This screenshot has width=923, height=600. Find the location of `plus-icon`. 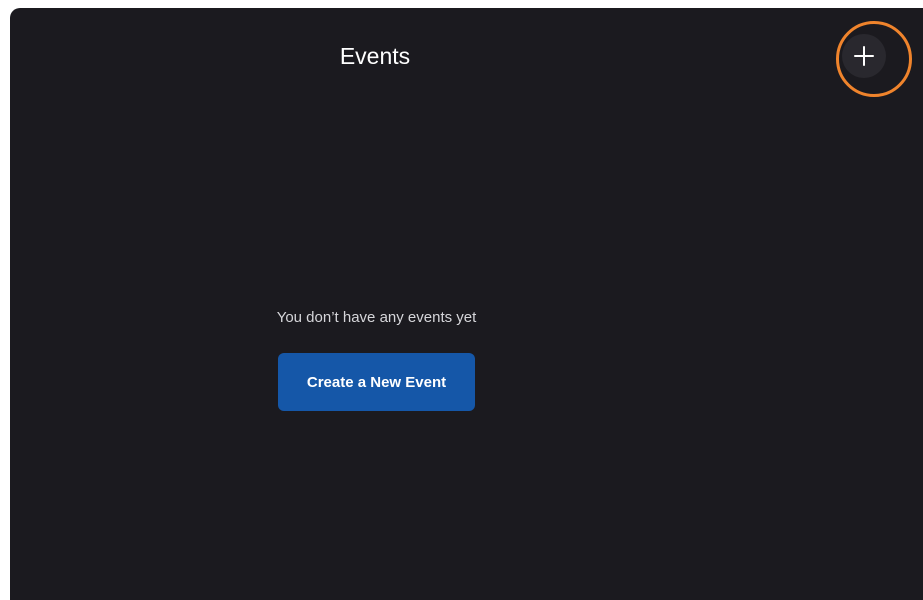

plus-icon is located at coordinates (864, 56).